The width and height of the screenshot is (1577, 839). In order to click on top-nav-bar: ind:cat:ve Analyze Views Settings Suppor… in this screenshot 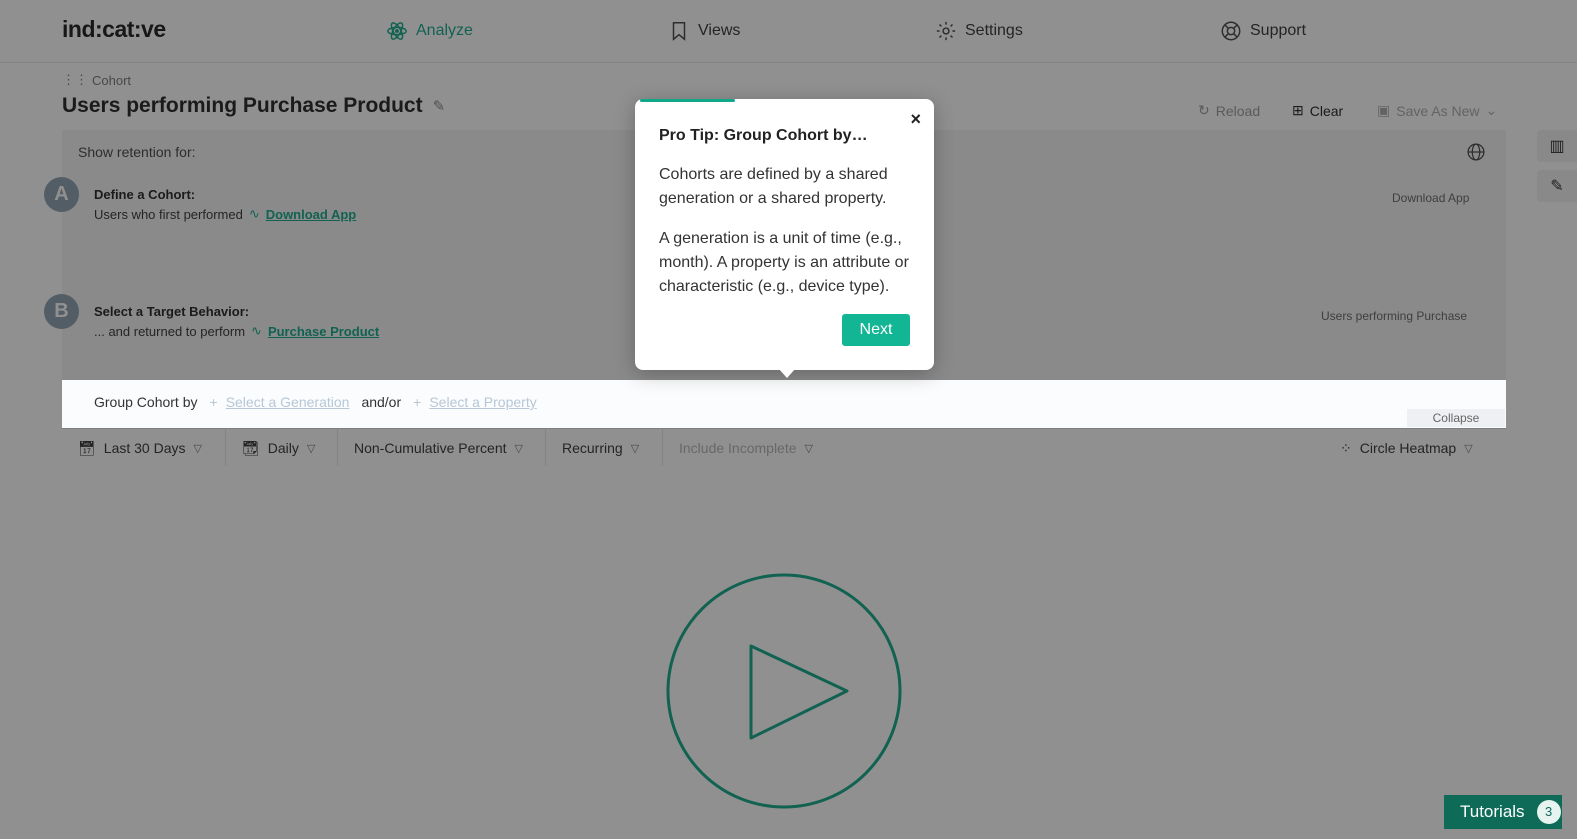, I will do `click(788, 31)`.